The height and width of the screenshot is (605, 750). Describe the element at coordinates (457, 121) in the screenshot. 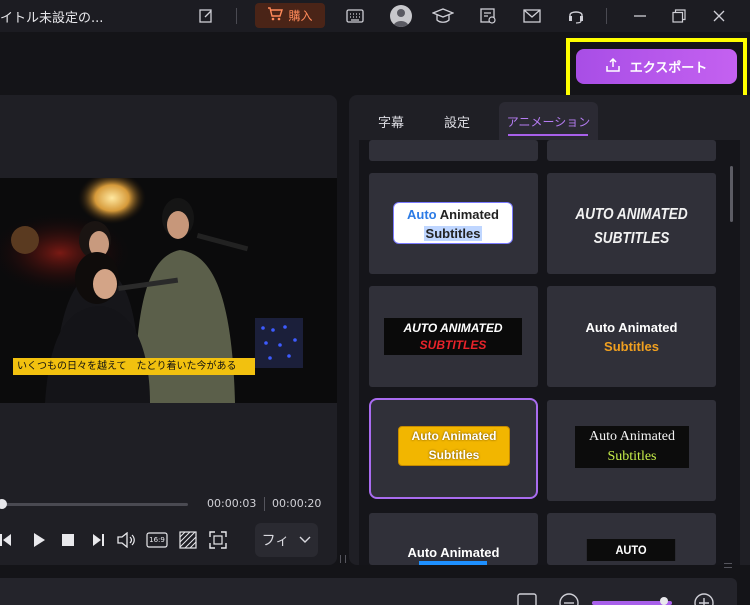

I see `tab-settings: 設定` at that location.